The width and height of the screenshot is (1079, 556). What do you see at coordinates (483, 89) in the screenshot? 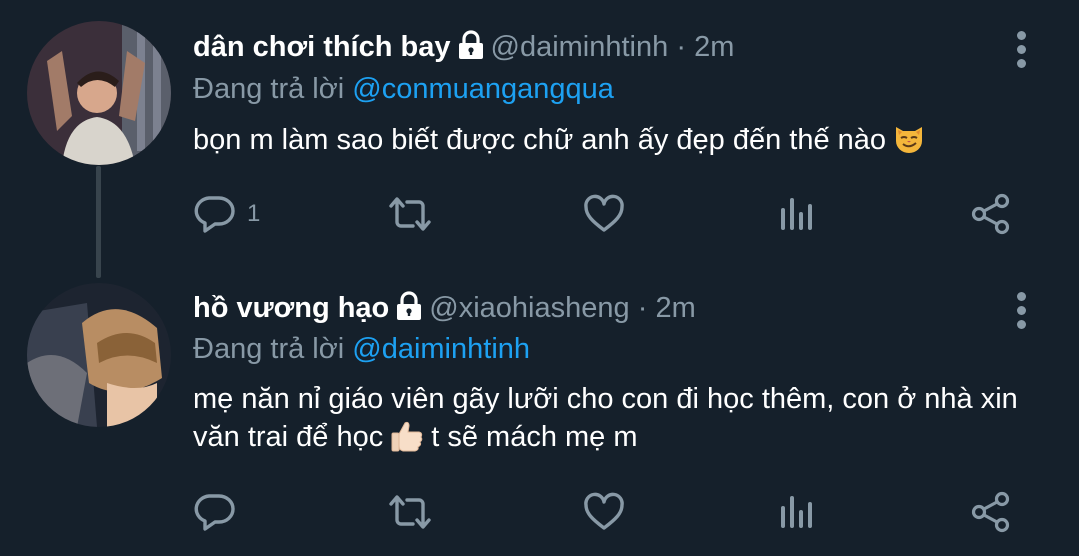
I see `mention-link: @conmuangangqua` at bounding box center [483, 89].